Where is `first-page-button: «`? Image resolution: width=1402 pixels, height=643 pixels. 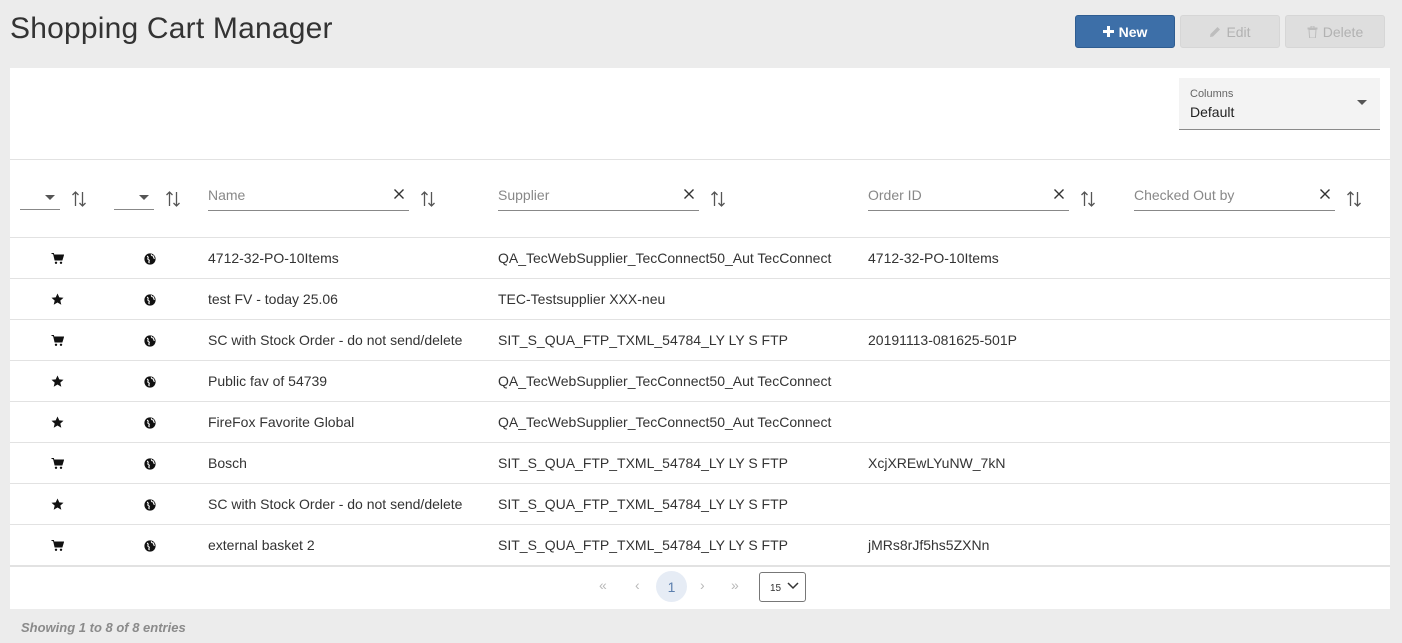
first-page-button: « is located at coordinates (603, 585).